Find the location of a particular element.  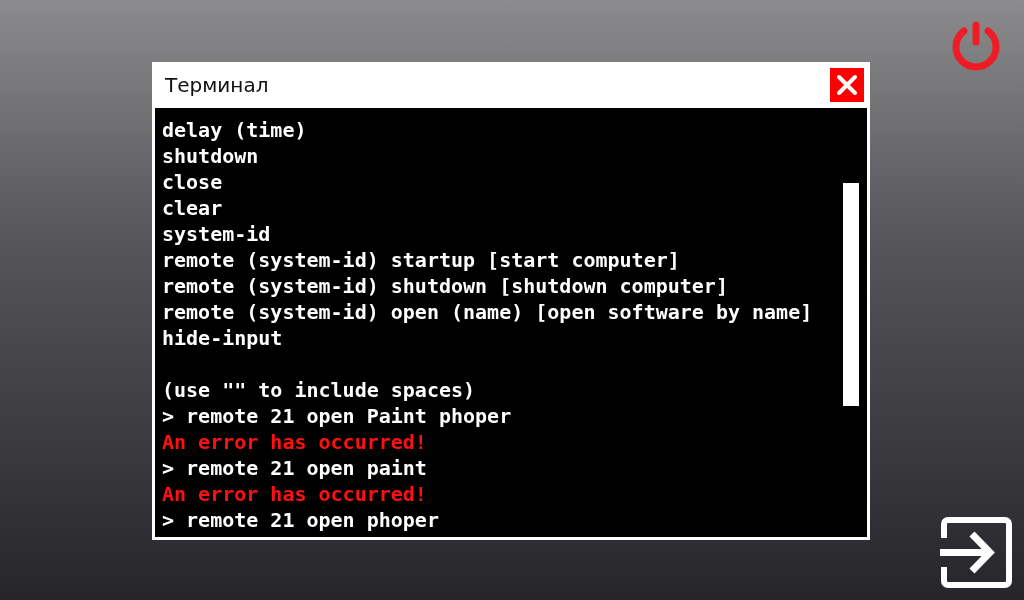

terminal-line: remote (system-id) startup [start computer] is located at coordinates (421, 260).